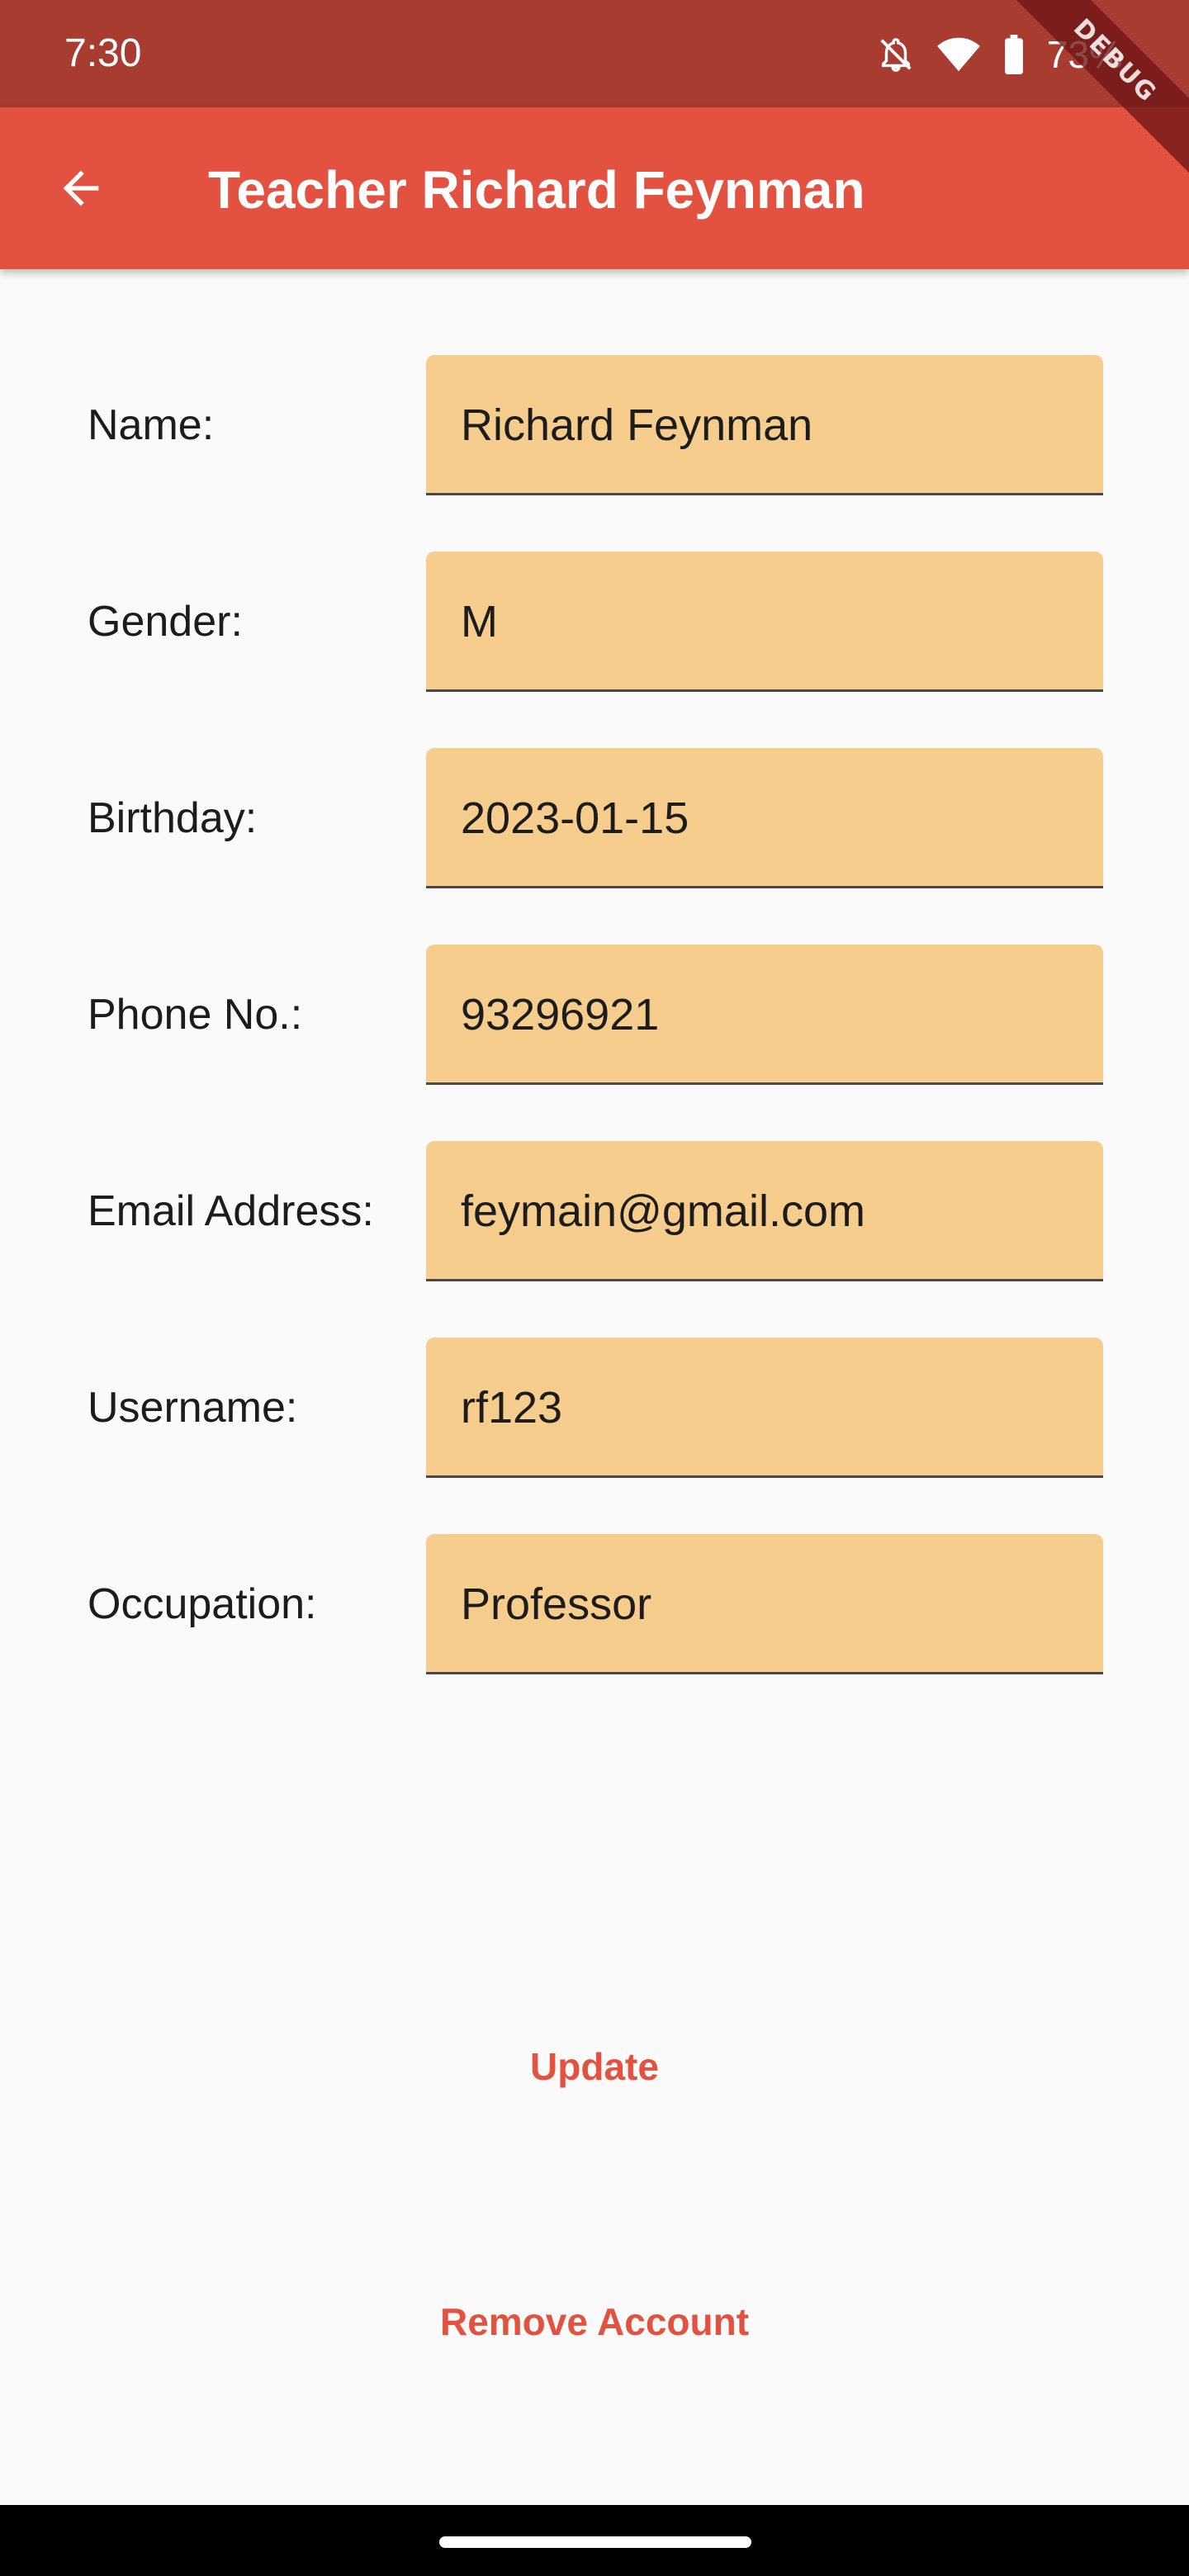 The image size is (1189, 2576). I want to click on wifi-icon, so click(958, 54).